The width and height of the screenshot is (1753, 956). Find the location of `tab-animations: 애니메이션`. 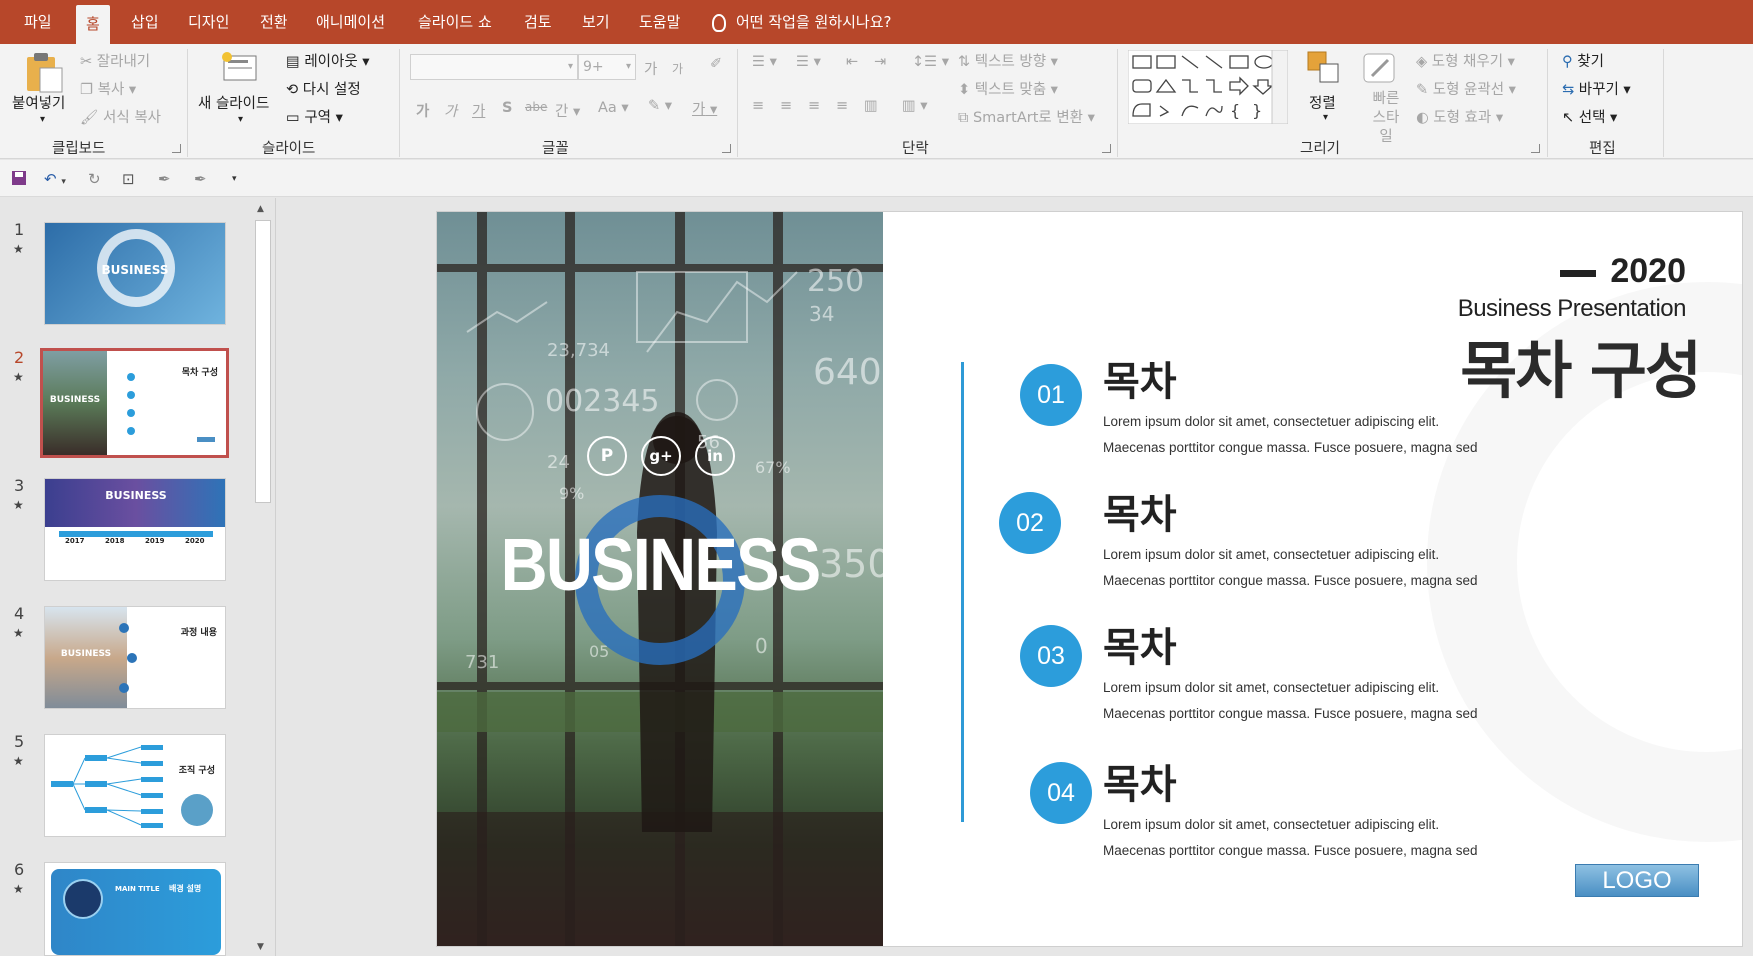

tab-animations: 애니메이션 is located at coordinates (350, 22).